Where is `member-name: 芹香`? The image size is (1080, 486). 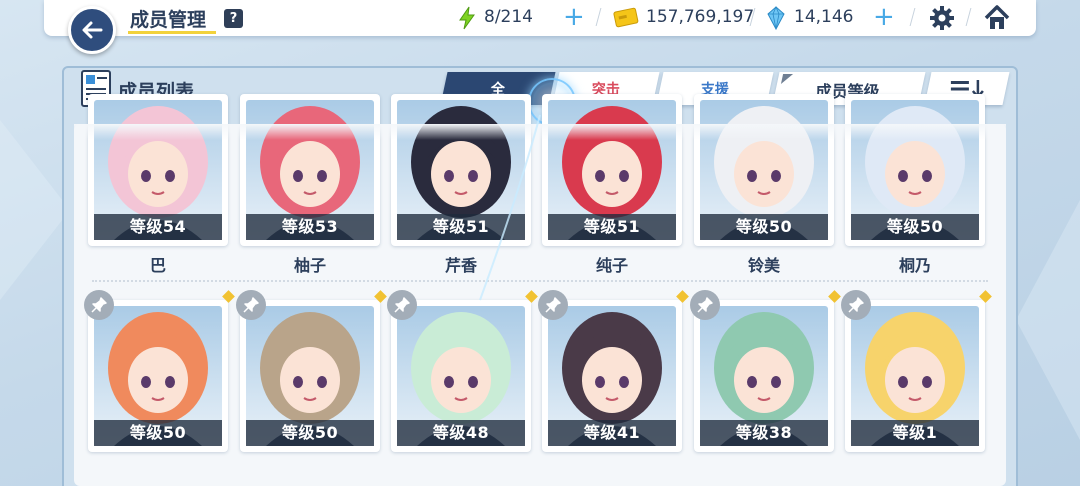 member-name: 芹香 is located at coordinates (460, 265).